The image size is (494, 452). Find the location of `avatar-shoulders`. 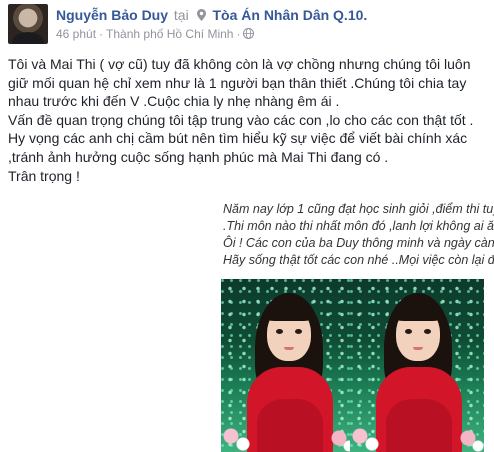

avatar-shoulders is located at coordinates (28, 38).